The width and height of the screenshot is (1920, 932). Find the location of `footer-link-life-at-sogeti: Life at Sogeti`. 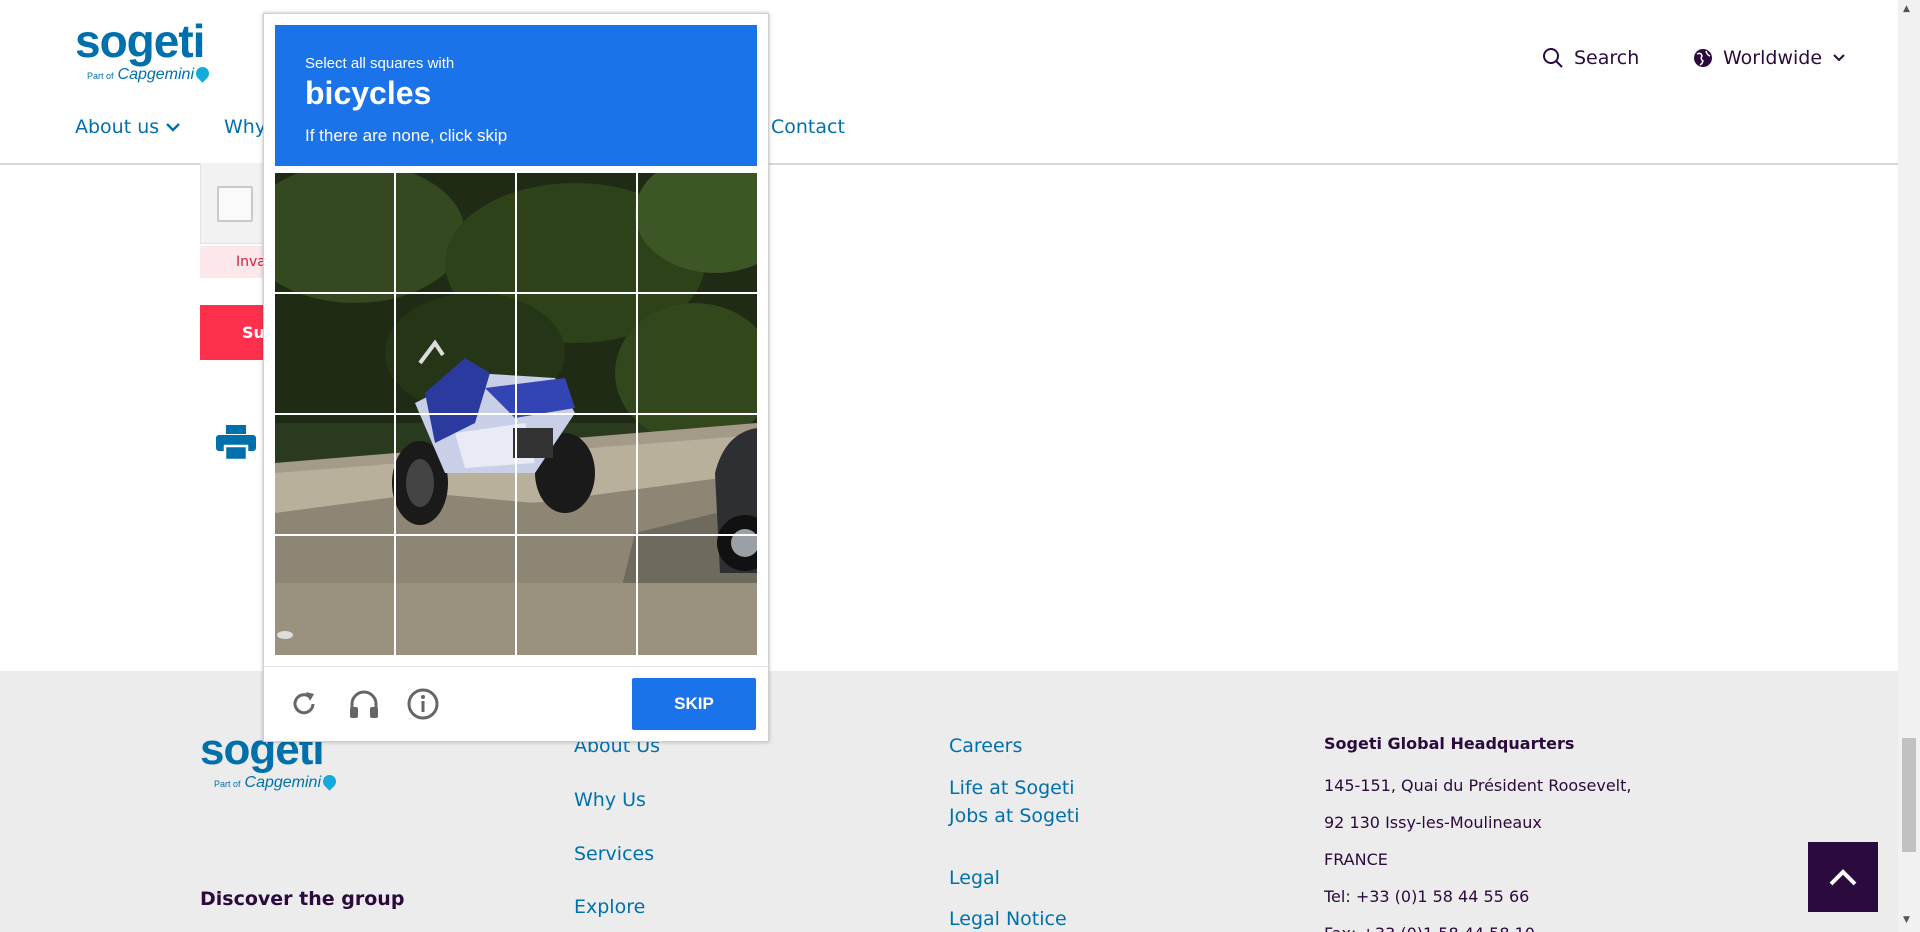

footer-link-life-at-sogeti: Life at Sogeti is located at coordinates (1012, 788).